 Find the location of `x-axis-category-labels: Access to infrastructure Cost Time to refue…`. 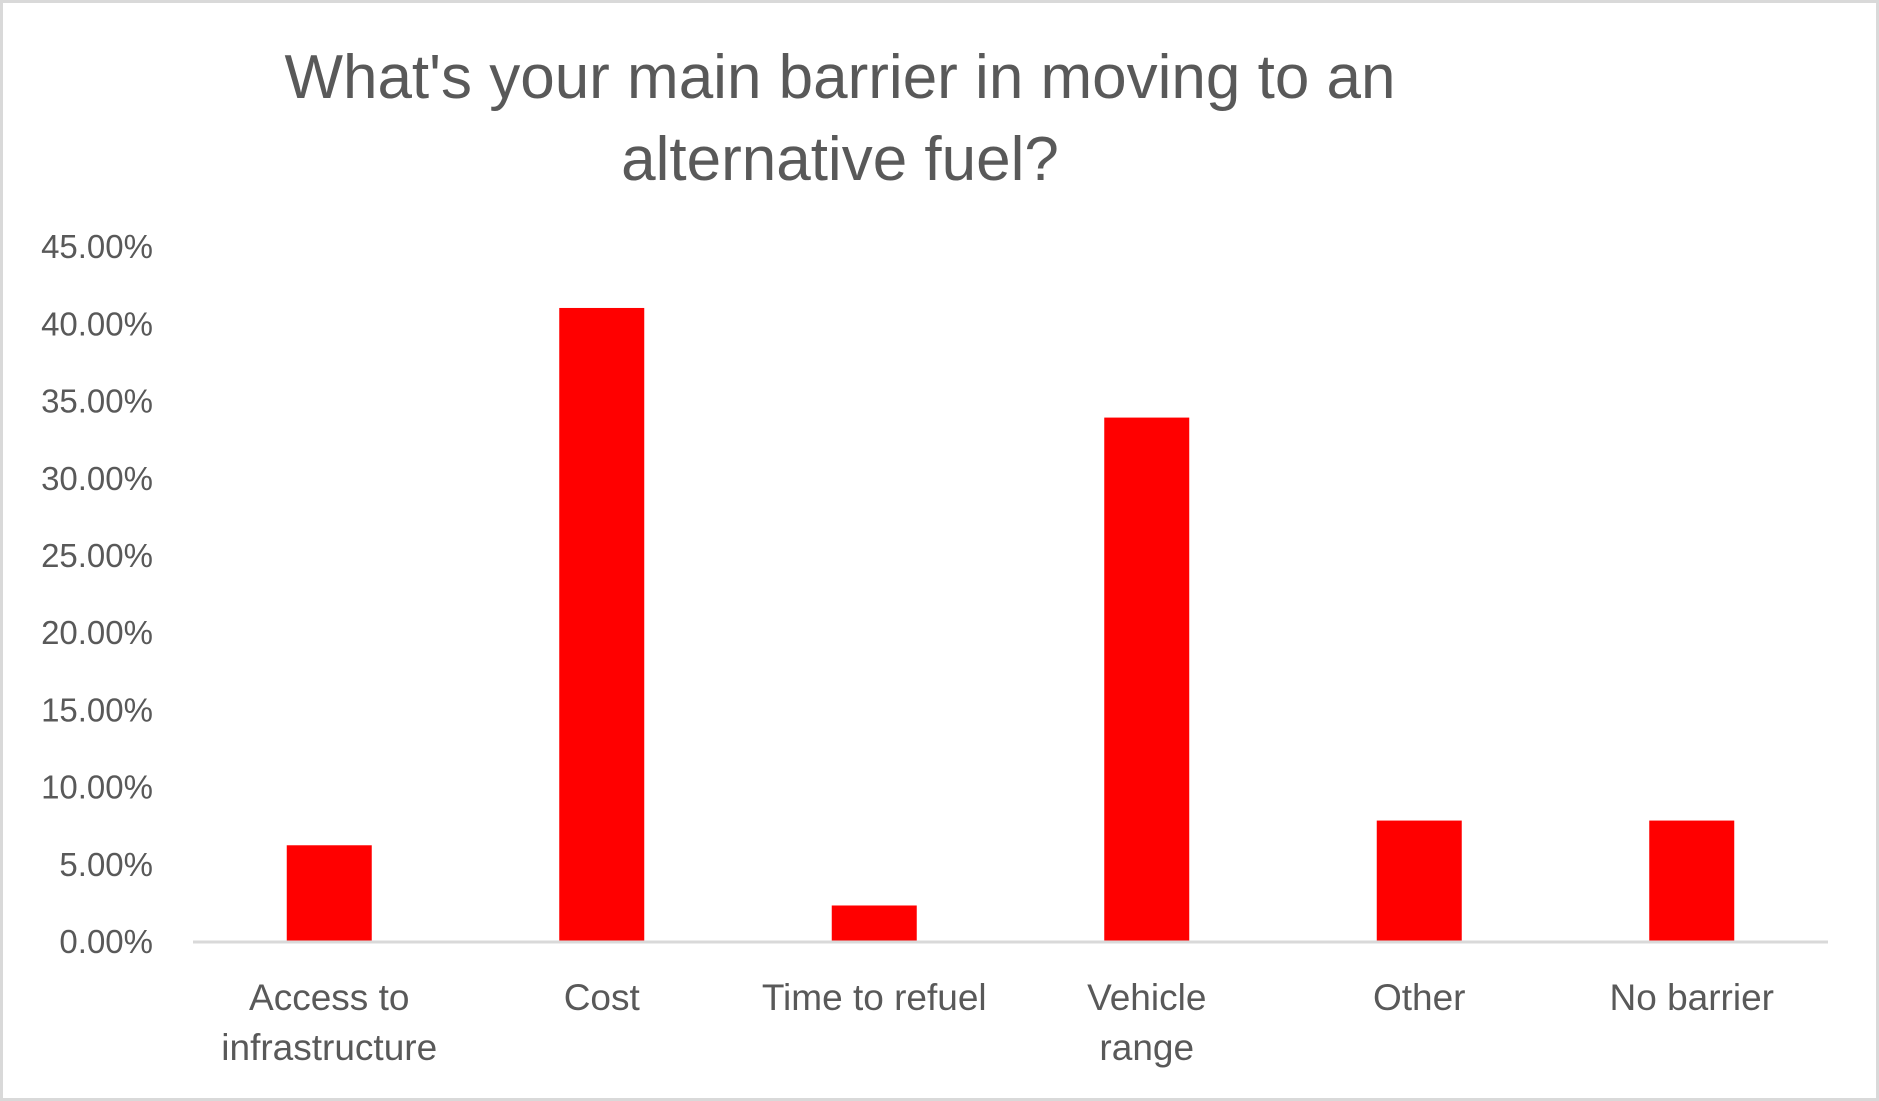

x-axis-category-labels: Access to infrastructure Cost Time to refue… is located at coordinates (997, 1022).